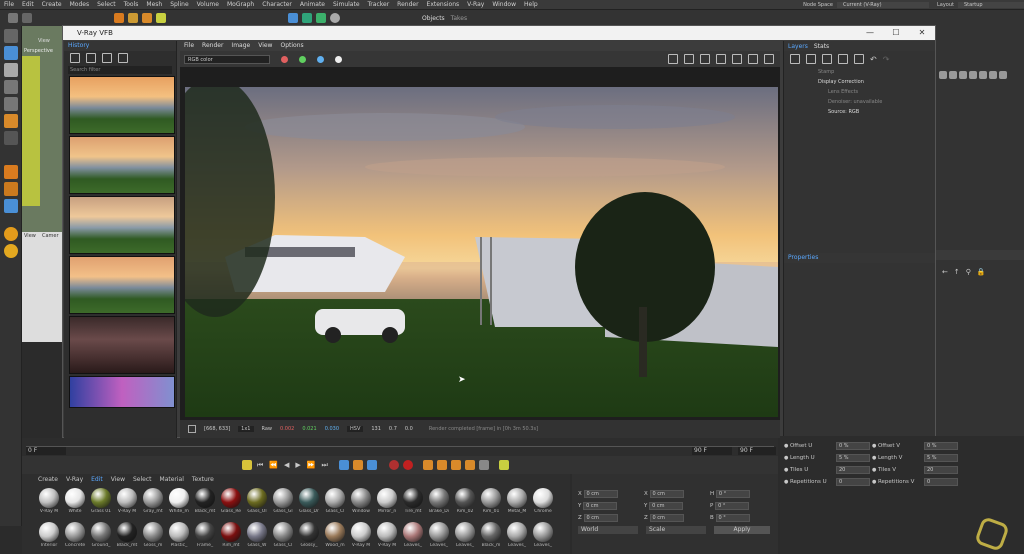 The image size is (1024, 554). Describe the element at coordinates (75, 58) in the screenshot. I see `history-save-icon` at that location.